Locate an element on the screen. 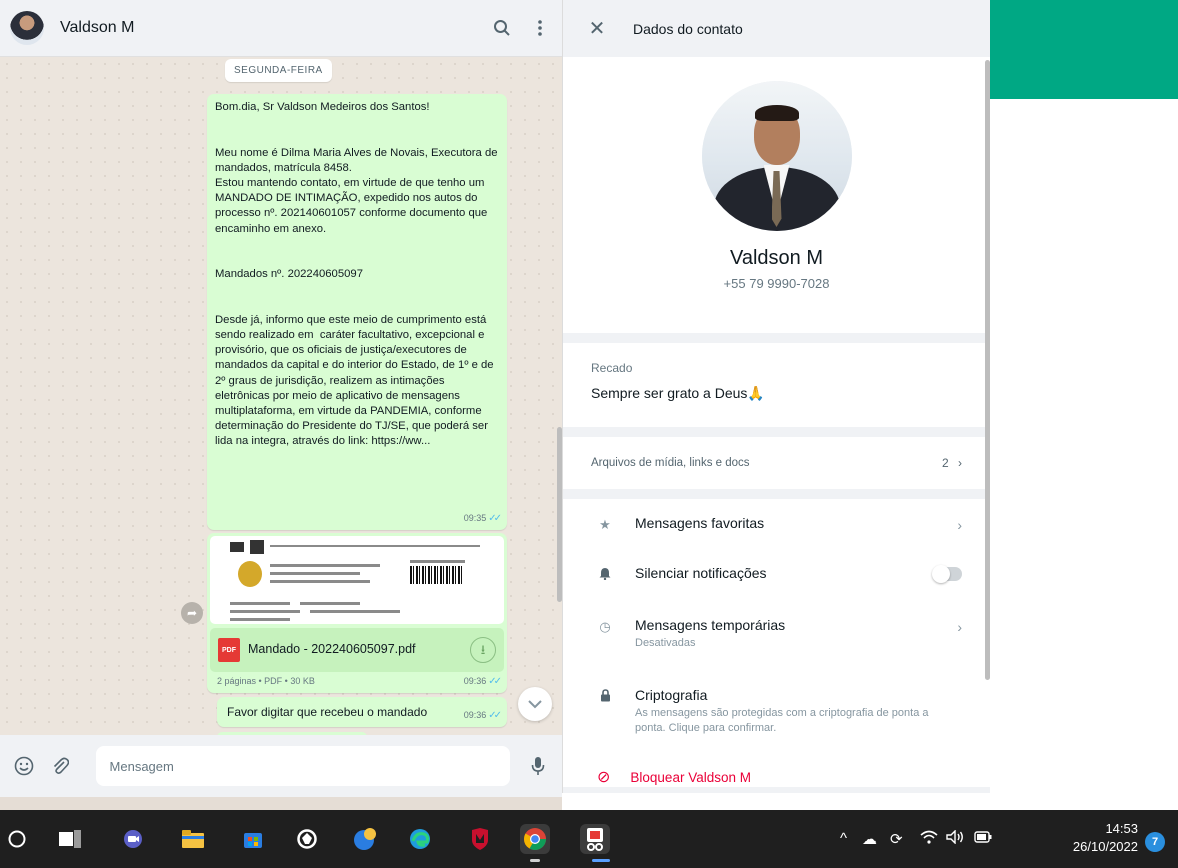 This screenshot has height=868, width=1178. block-icon: ⊘ is located at coordinates (604, 777).